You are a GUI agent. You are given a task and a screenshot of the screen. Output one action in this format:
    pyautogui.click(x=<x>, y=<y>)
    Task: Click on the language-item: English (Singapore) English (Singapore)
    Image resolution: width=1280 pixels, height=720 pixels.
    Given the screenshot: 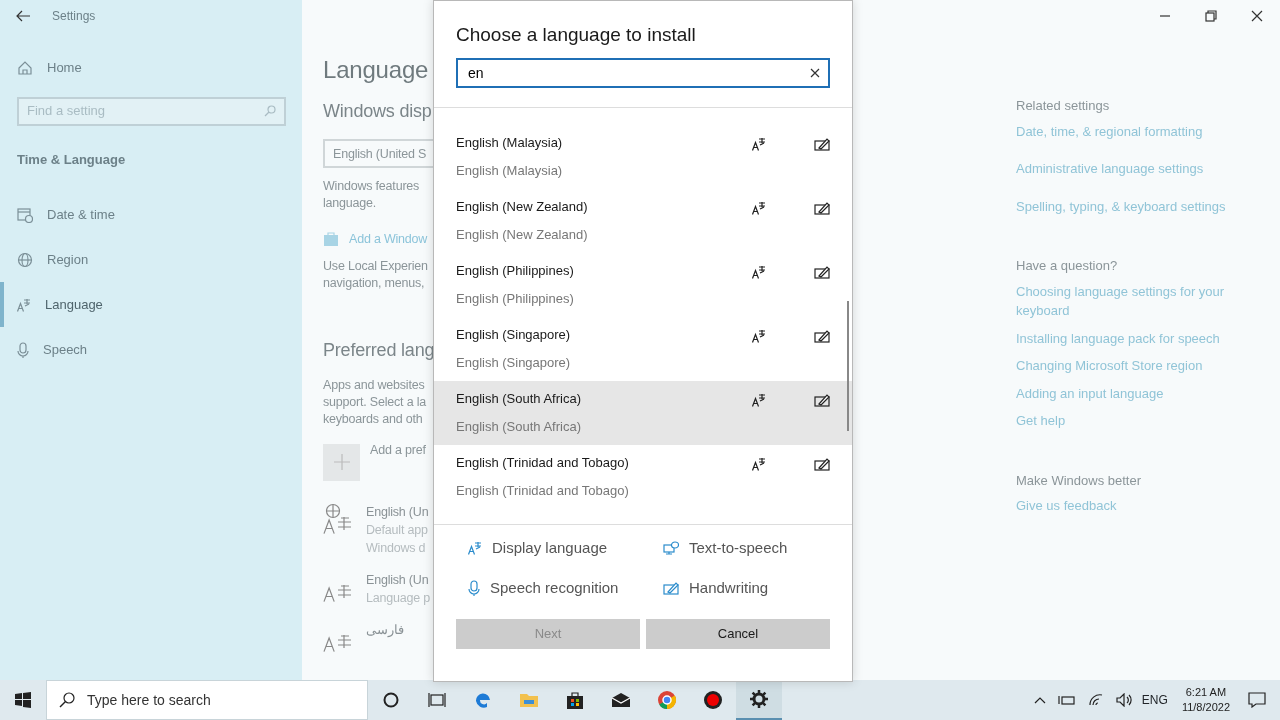 What is the action you would take?
    pyautogui.click(x=643, y=348)
    